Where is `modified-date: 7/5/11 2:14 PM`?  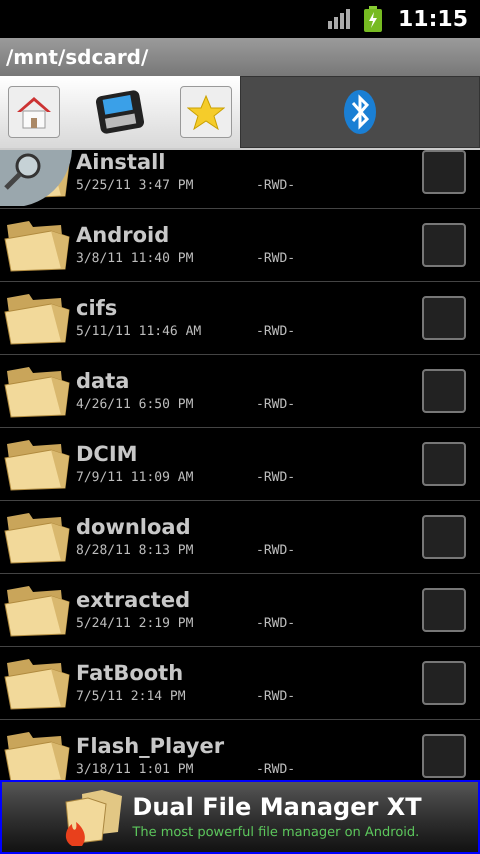
modified-date: 7/5/11 2:14 PM is located at coordinates (131, 697).